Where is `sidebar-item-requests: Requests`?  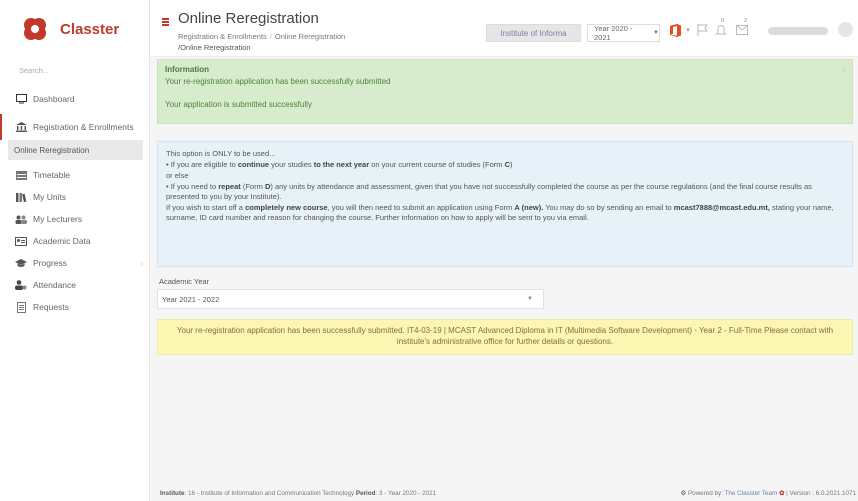 sidebar-item-requests: Requests is located at coordinates (74, 307).